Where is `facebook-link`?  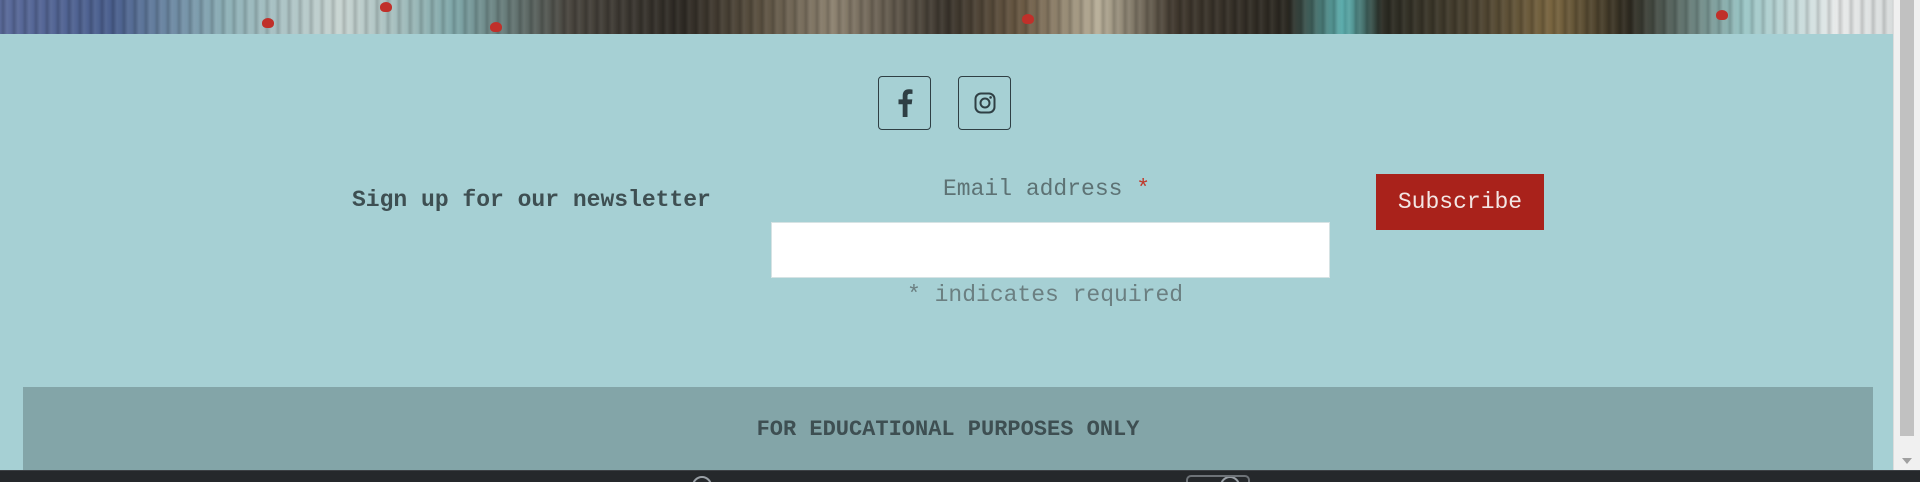 facebook-link is located at coordinates (904, 103).